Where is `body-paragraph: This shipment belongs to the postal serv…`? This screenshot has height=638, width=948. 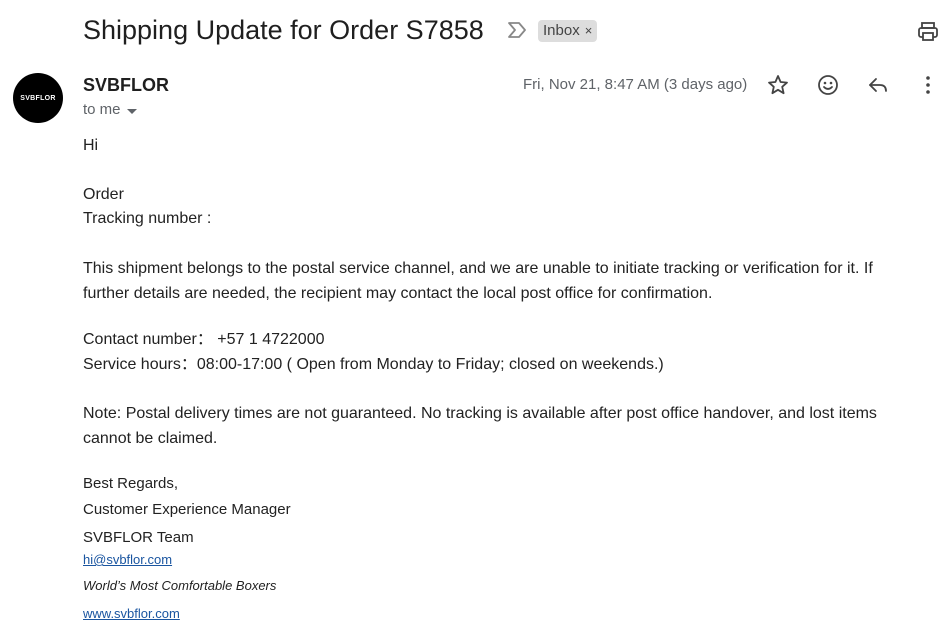
body-paragraph: This shipment belongs to the postal serv… is located at coordinates (478, 281).